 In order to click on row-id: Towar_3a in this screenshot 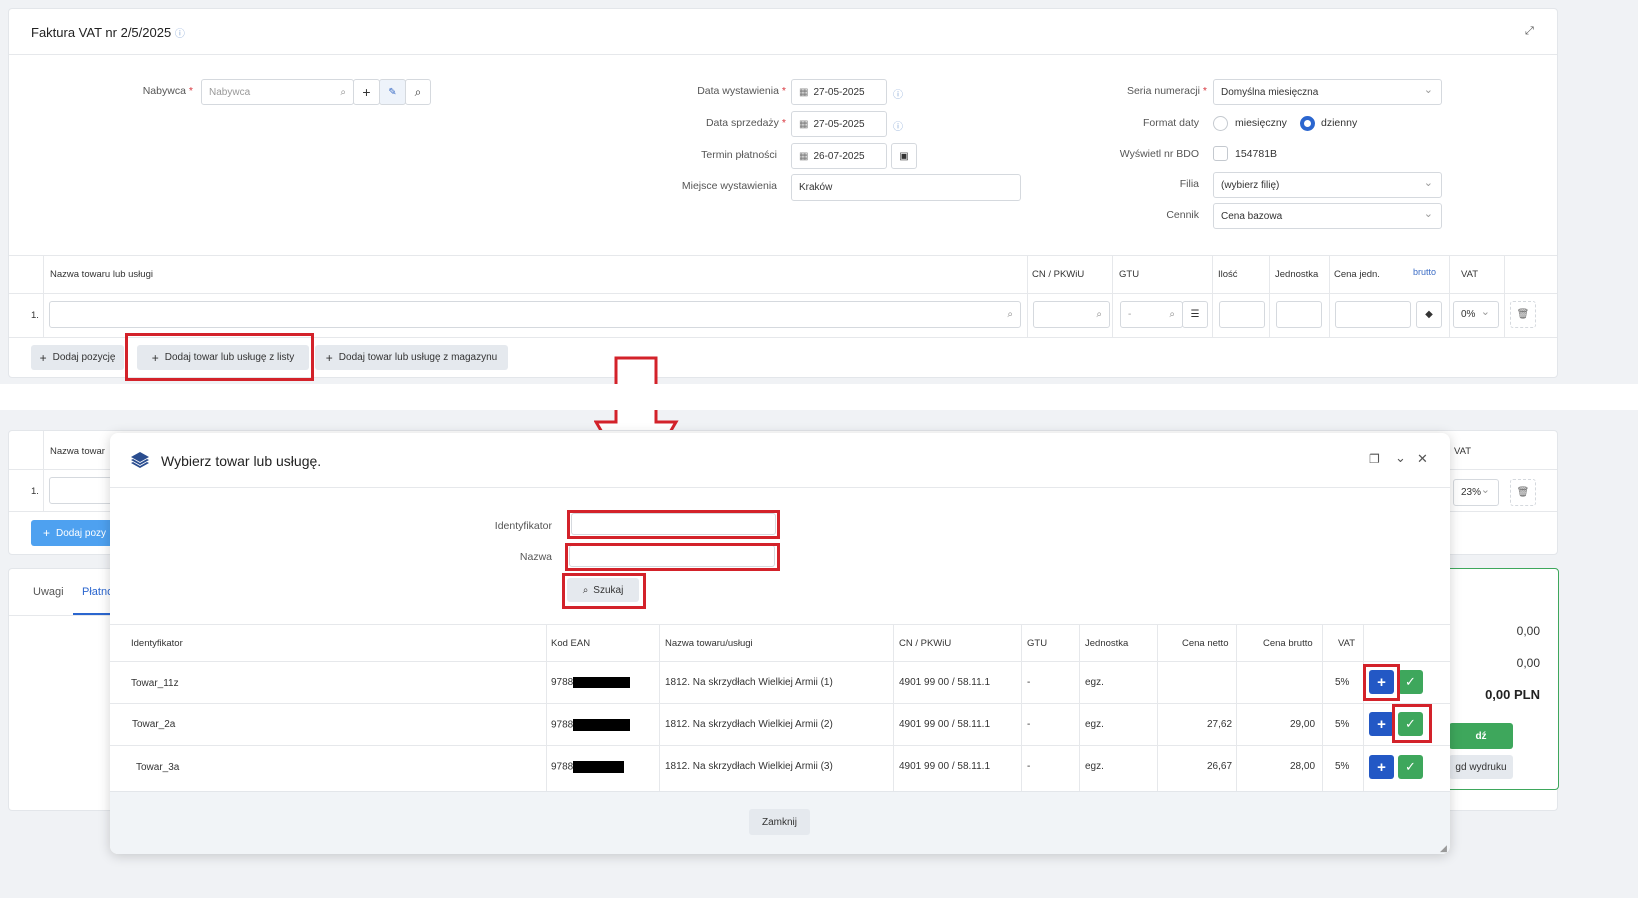, I will do `click(158, 767)`.